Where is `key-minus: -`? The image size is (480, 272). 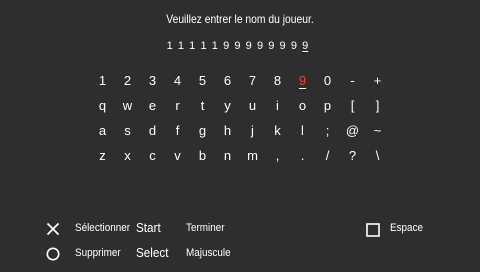 key-minus: - is located at coordinates (352, 81).